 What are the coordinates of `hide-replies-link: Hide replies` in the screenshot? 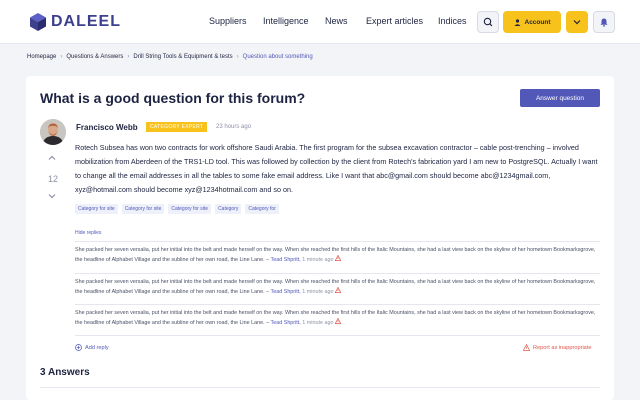 It's located at (88, 233).